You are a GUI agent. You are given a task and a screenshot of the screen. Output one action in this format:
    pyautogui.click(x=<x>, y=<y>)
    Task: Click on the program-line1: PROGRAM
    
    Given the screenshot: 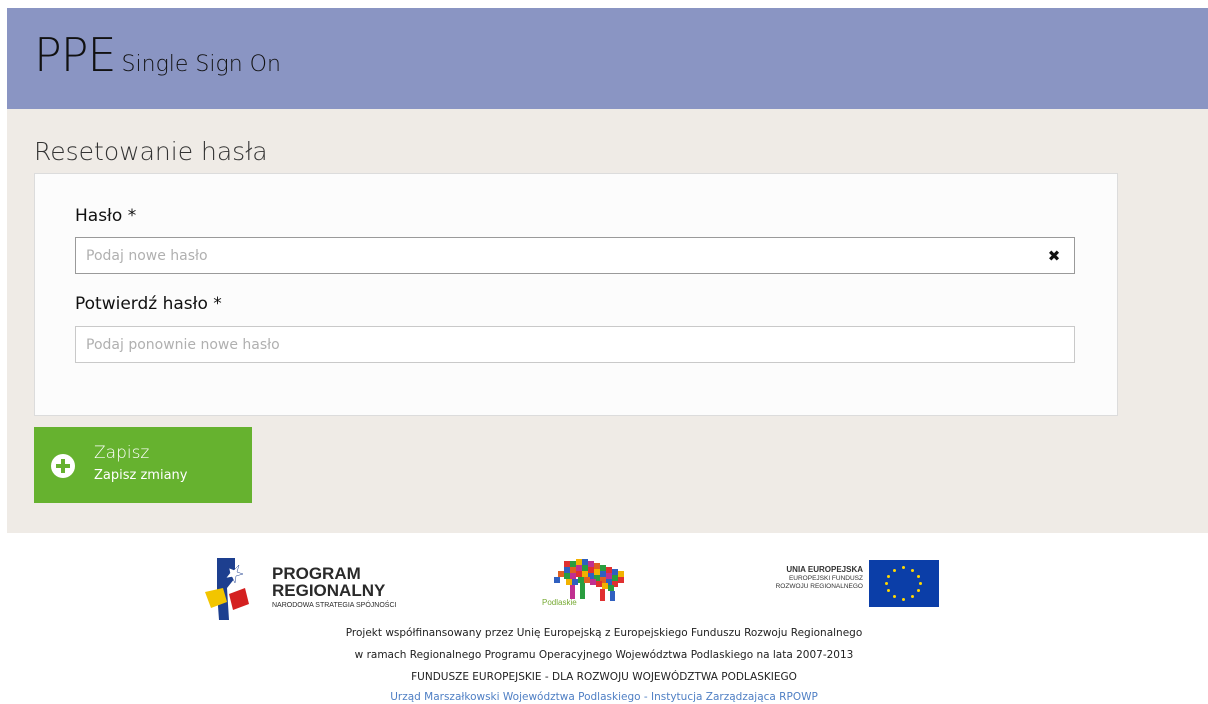 What is the action you would take?
    pyautogui.click(x=316, y=573)
    